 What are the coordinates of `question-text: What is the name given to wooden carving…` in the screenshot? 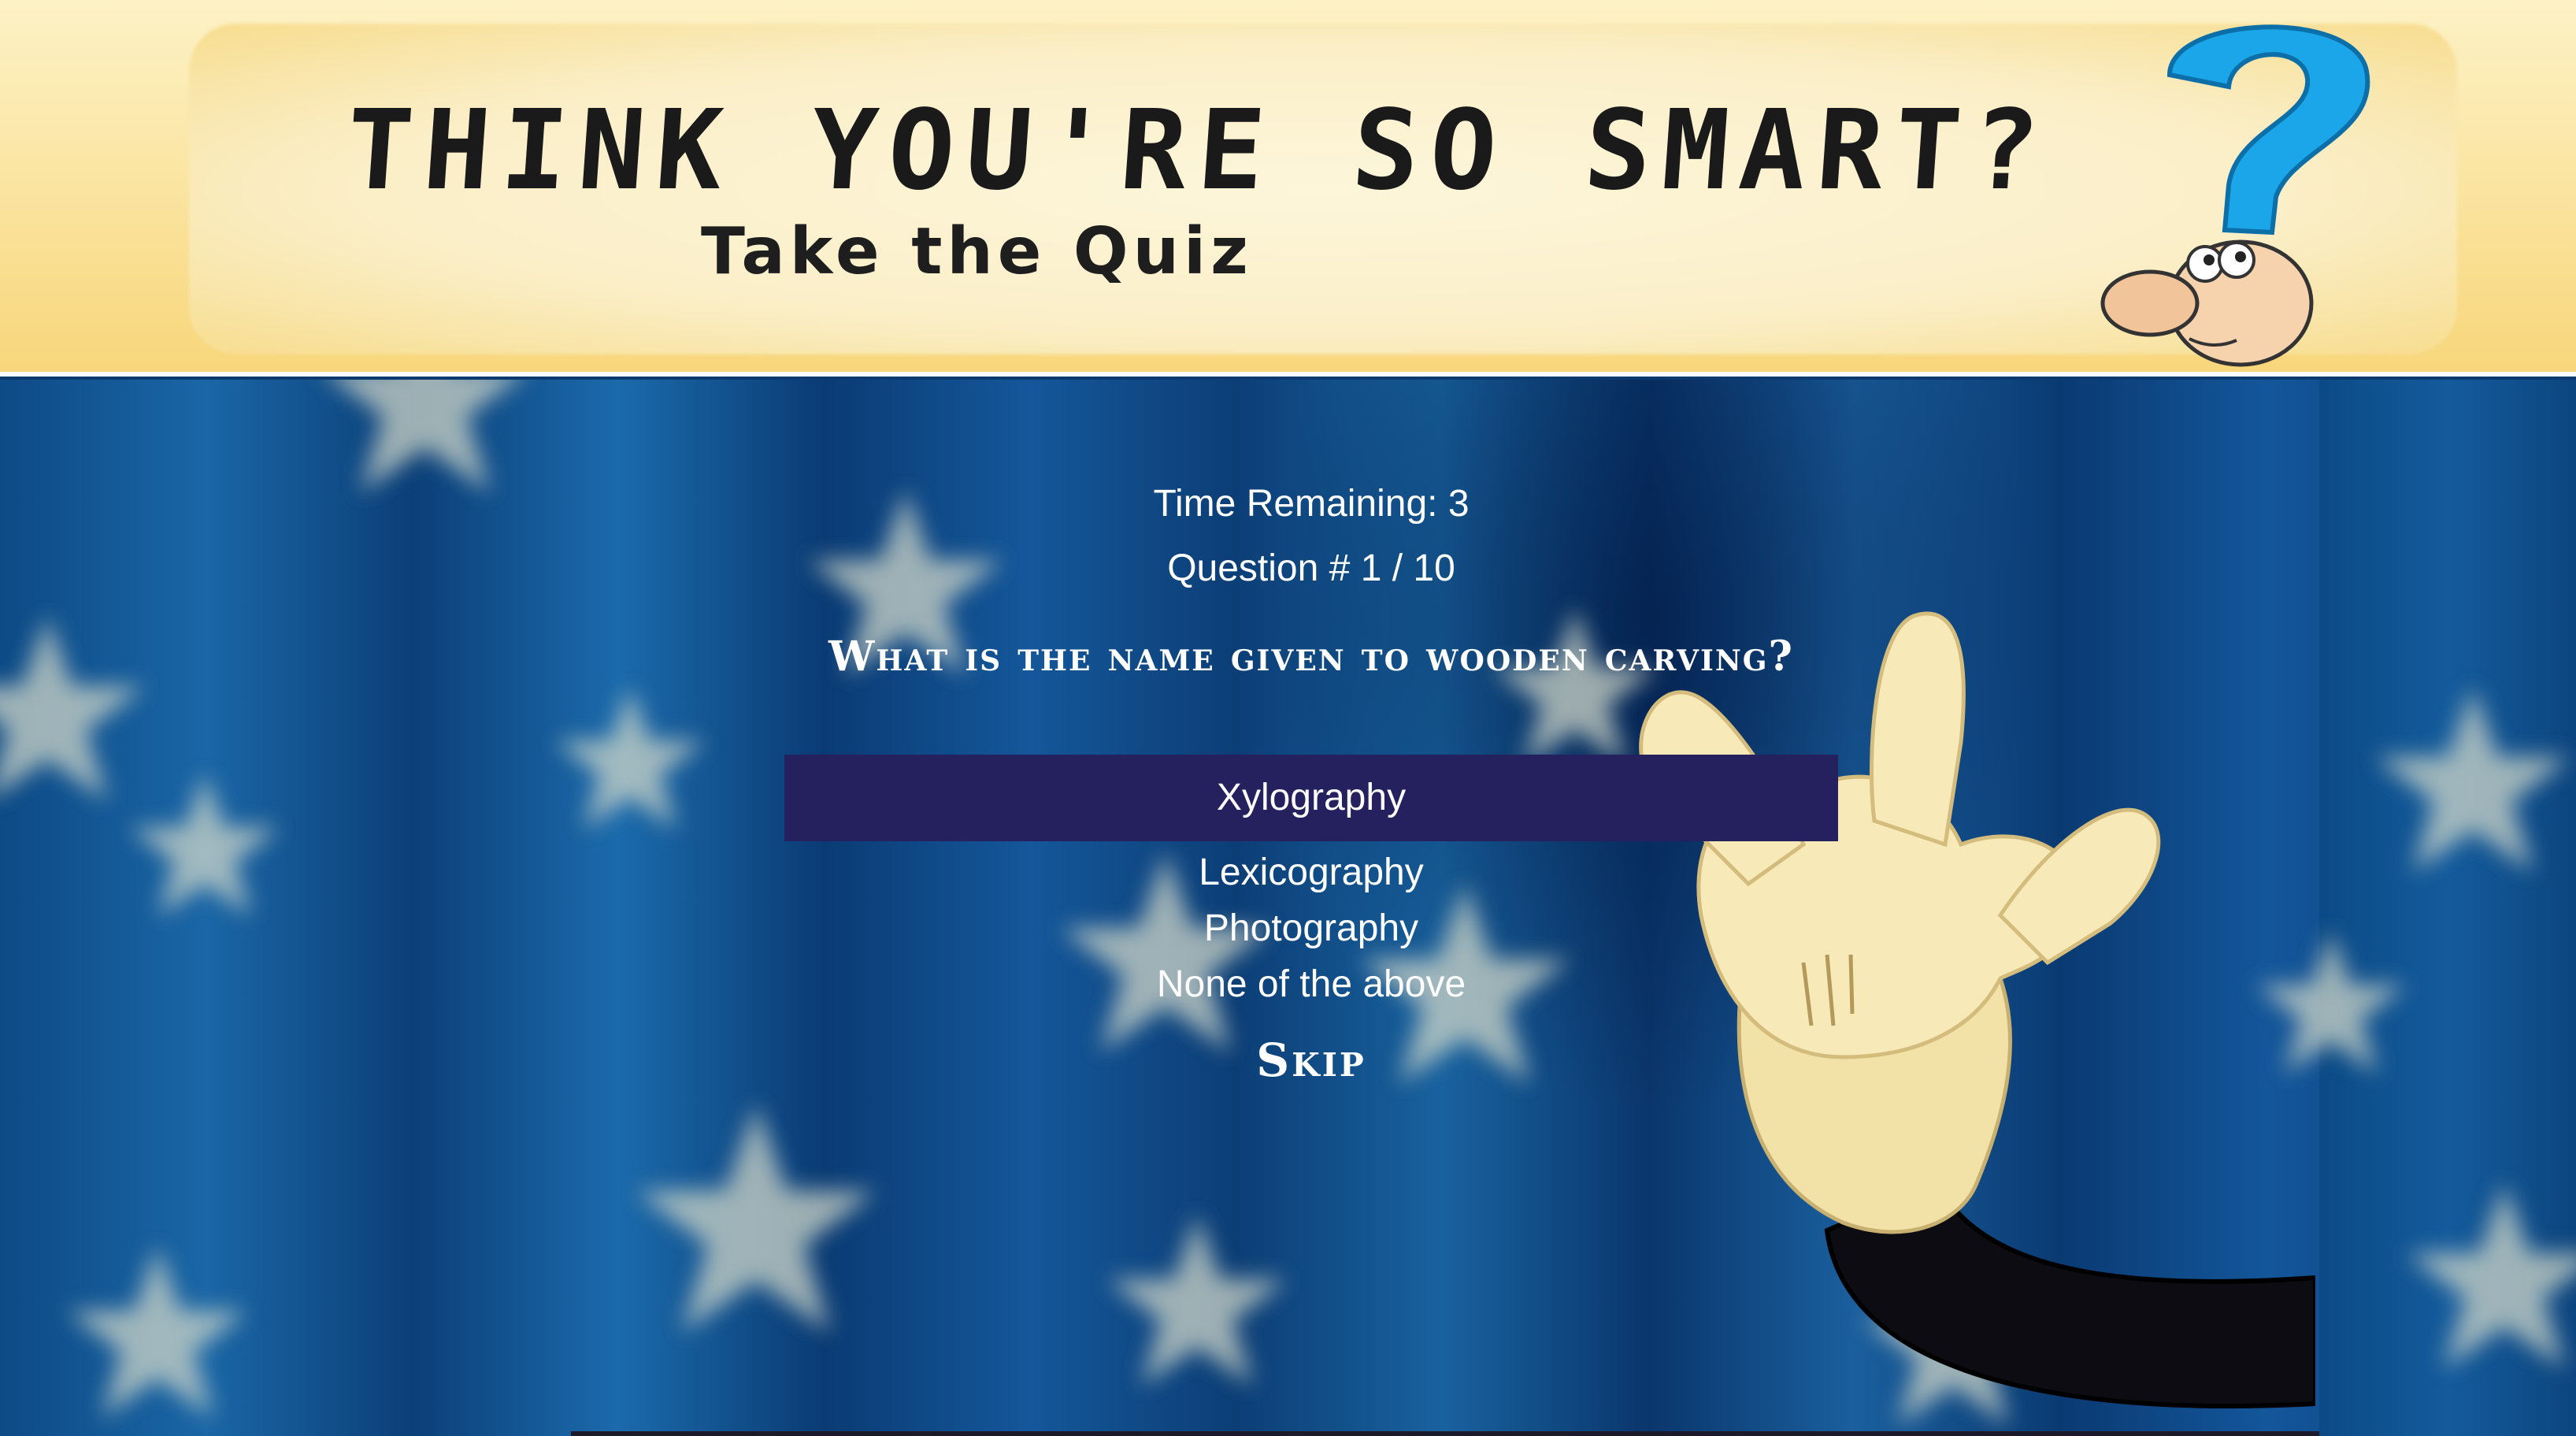 It's located at (1311, 657).